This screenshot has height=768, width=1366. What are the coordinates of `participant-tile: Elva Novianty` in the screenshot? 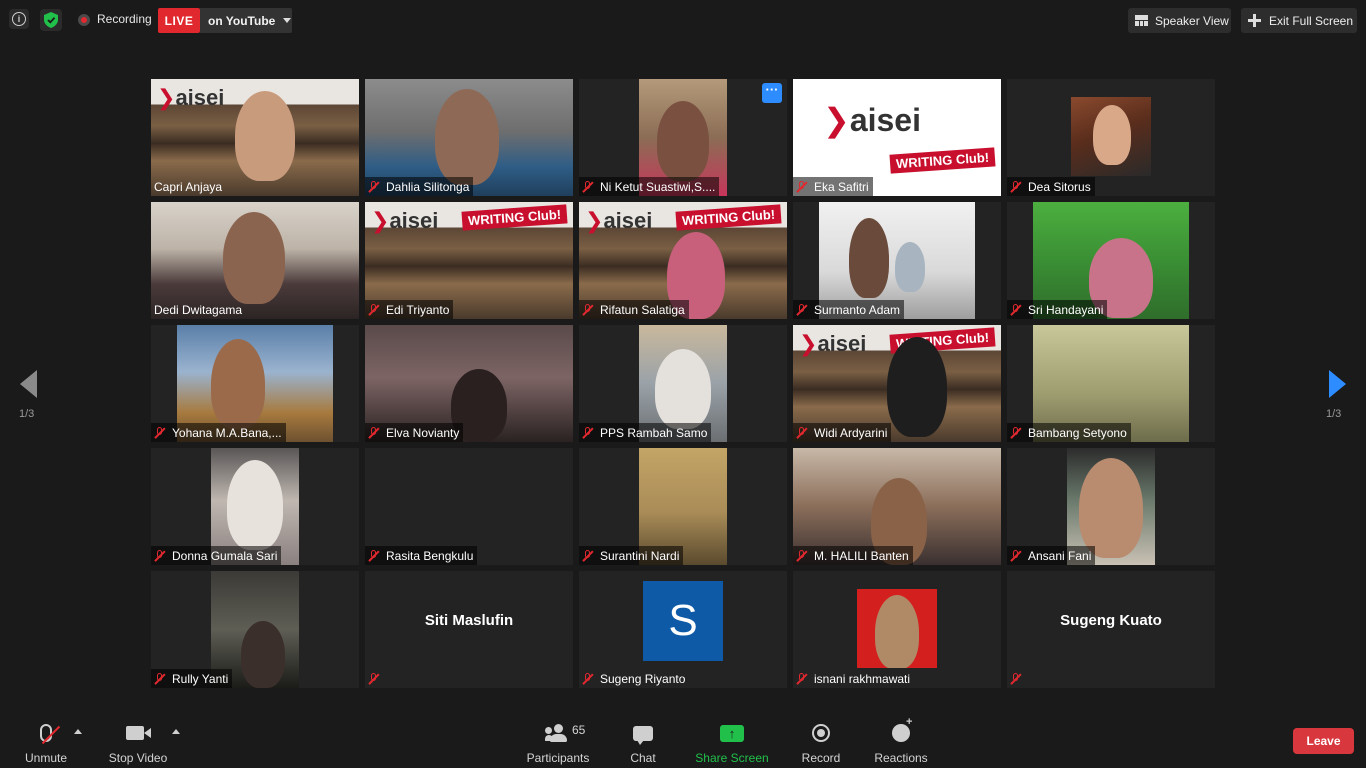 It's located at (469, 383).